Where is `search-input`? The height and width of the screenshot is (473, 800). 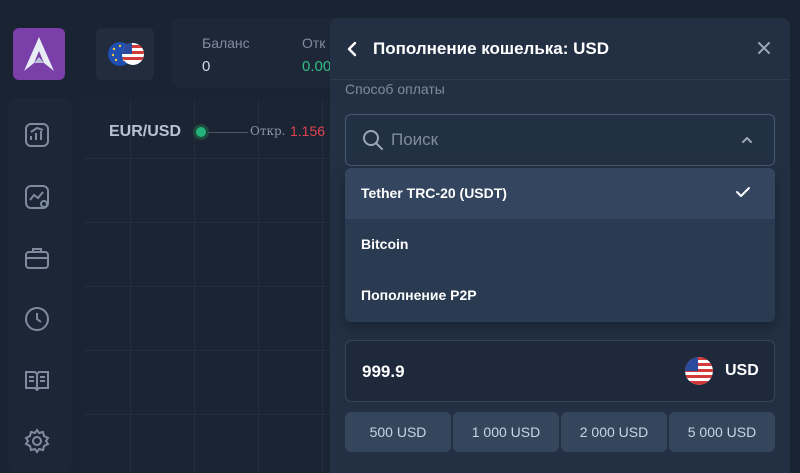
search-input is located at coordinates (556, 140).